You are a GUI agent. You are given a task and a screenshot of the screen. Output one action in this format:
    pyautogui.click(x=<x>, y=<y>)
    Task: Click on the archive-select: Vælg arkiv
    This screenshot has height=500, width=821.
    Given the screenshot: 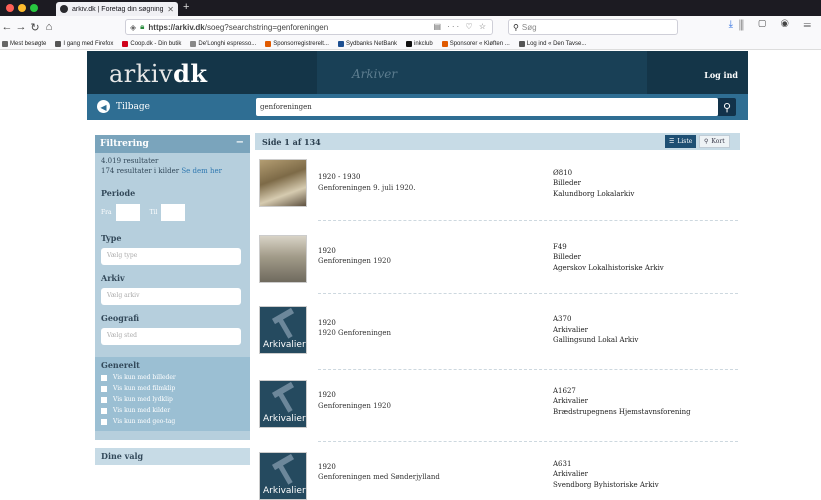 What is the action you would take?
    pyautogui.click(x=171, y=296)
    